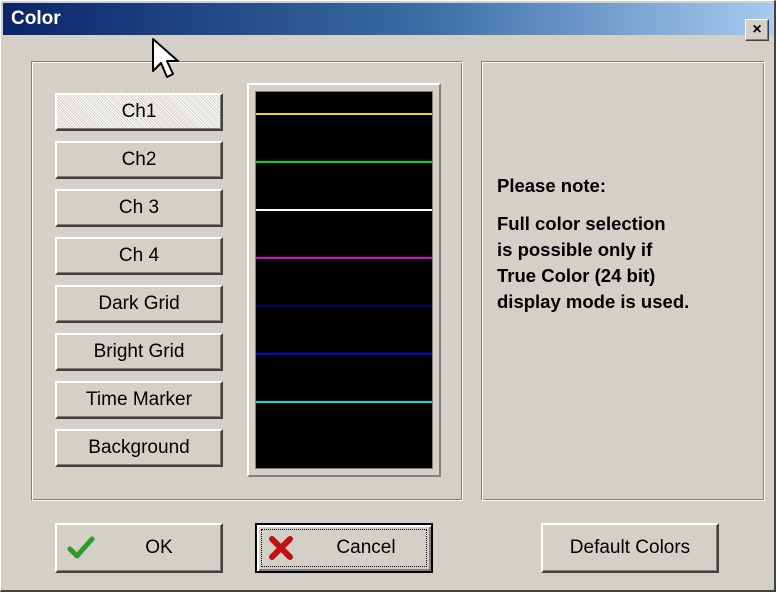  I want to click on ch3-button-label: Ch 3, so click(139, 207).